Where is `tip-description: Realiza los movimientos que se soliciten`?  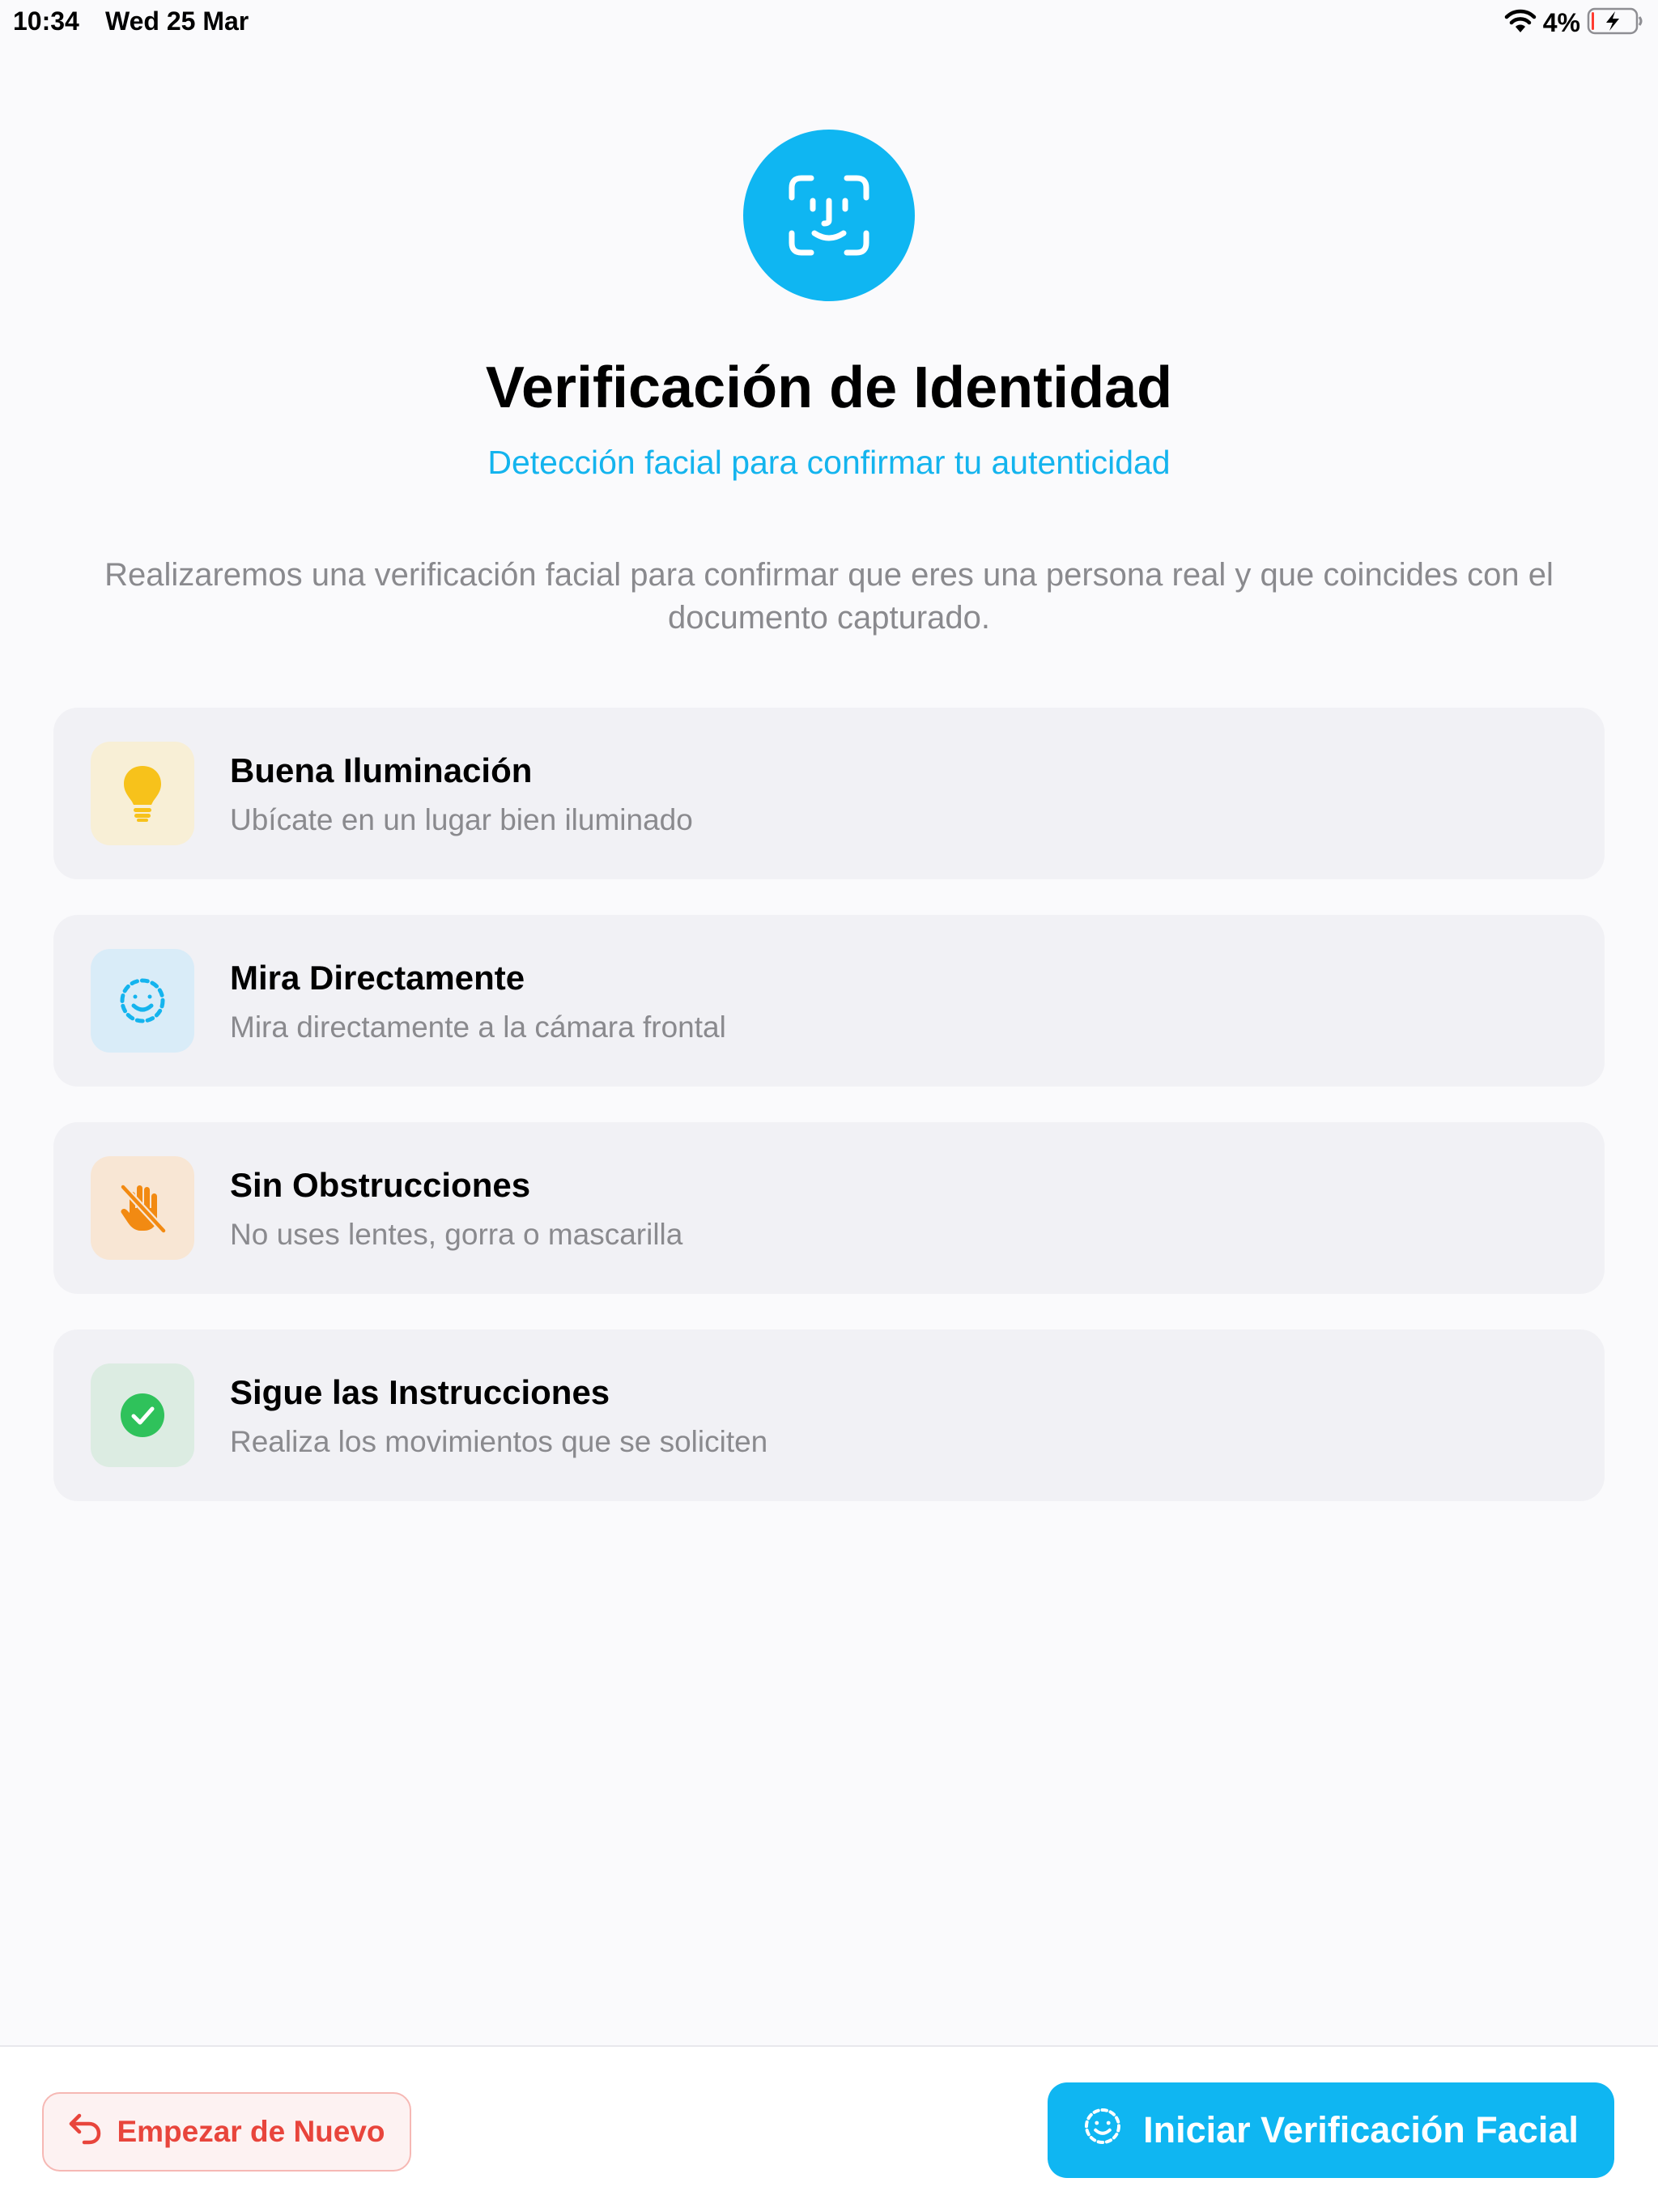 tip-description: Realiza los movimientos que se soliciten is located at coordinates (499, 1441).